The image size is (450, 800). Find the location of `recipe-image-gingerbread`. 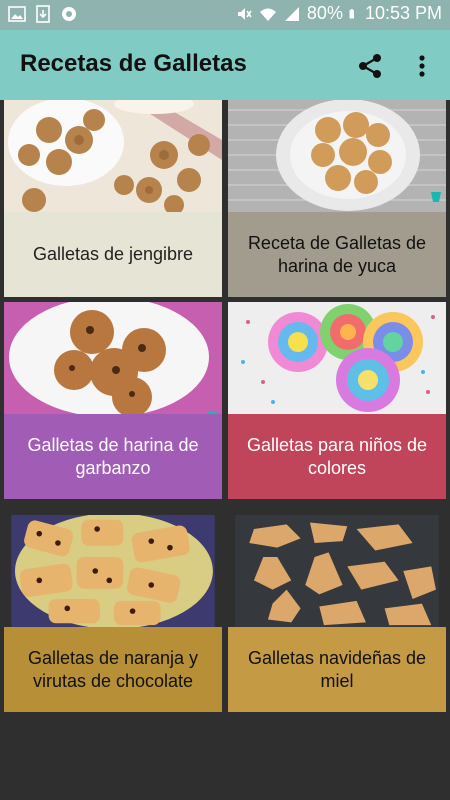

recipe-image-gingerbread is located at coordinates (113, 156).